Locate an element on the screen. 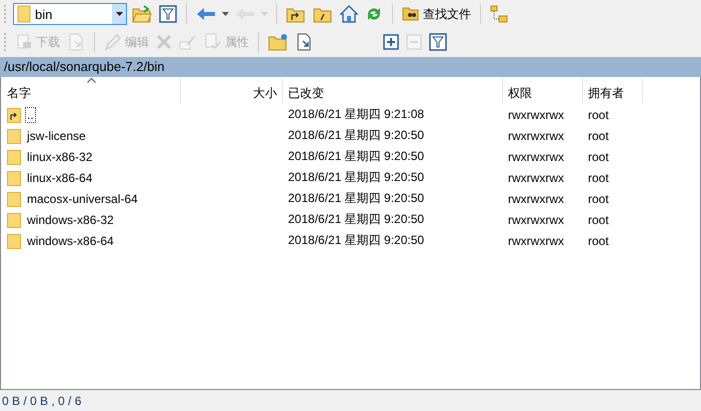  path-bar: /usr/local/sonarqube-7.2/bin is located at coordinates (350, 67).